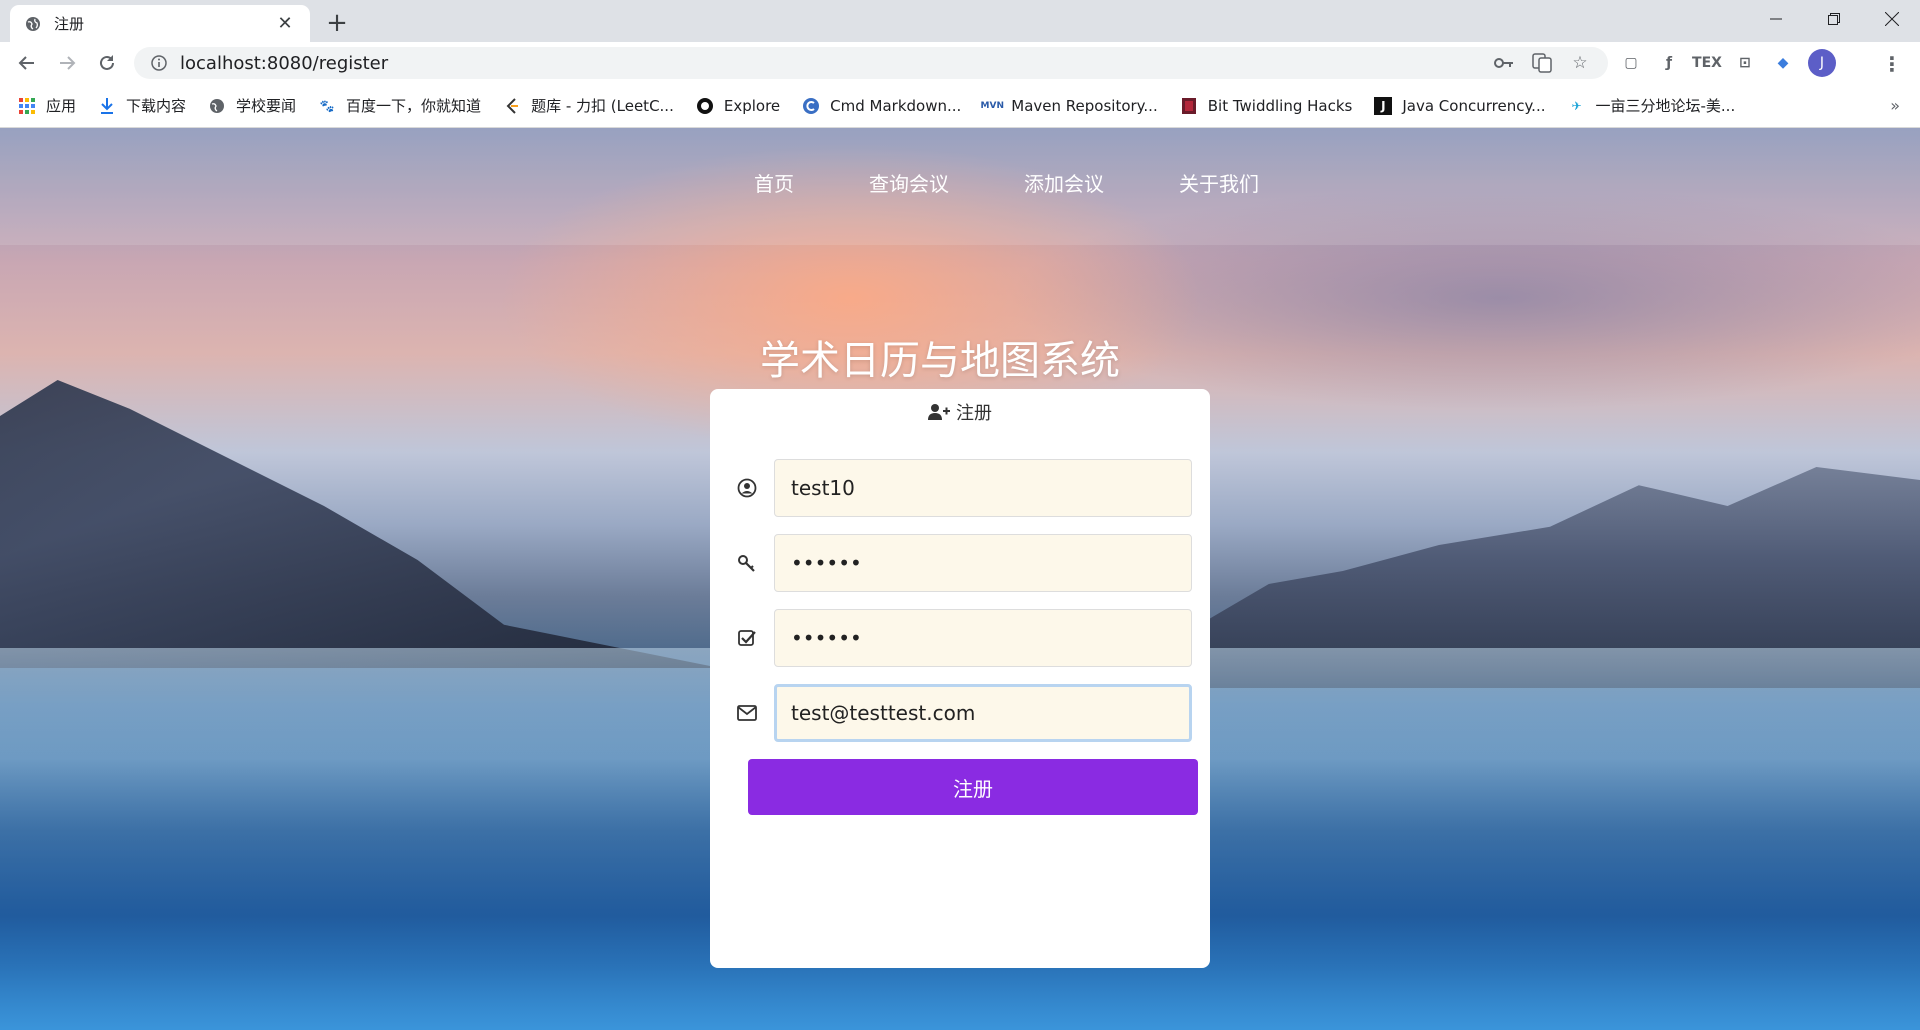 The image size is (1920, 1030). I want to click on bookmark-item: Bit Twiddling Hacks, so click(1266, 105).